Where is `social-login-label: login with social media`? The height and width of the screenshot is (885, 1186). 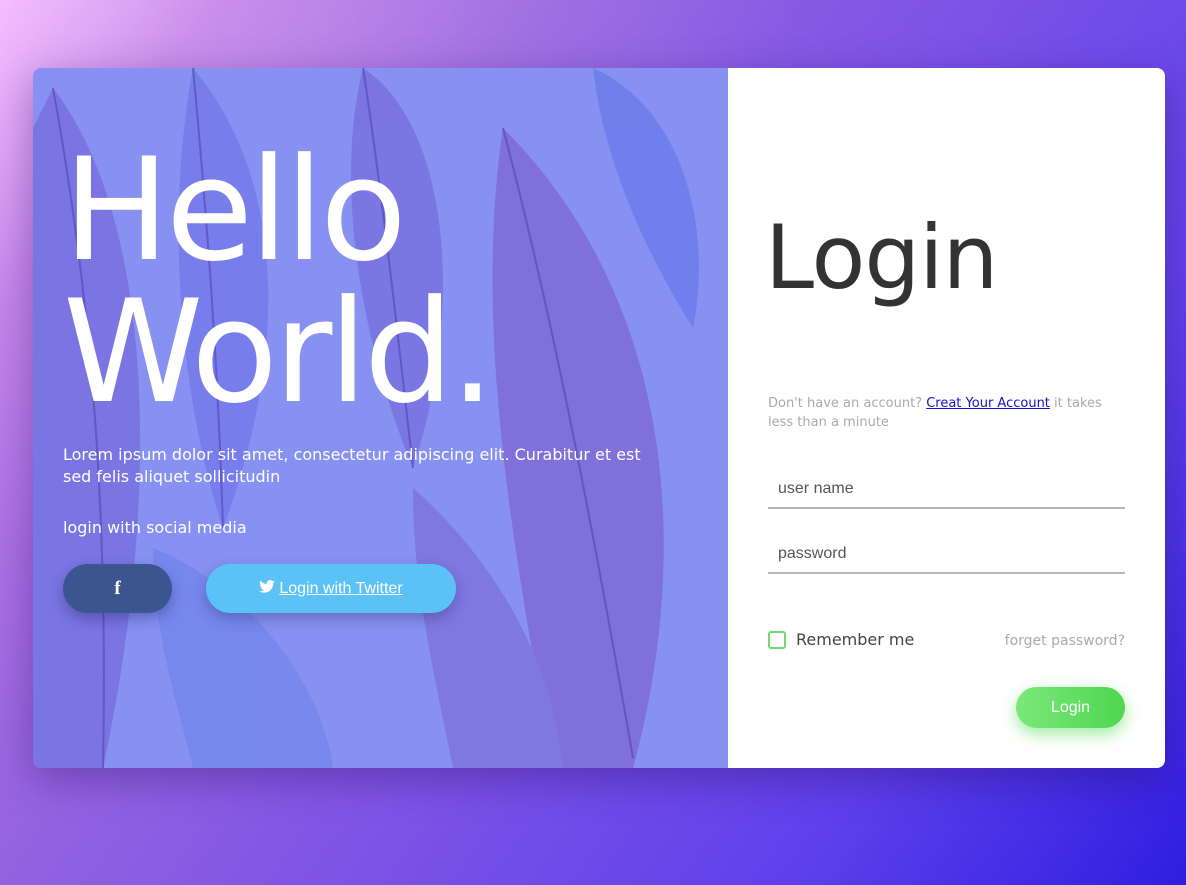 social-login-label: login with social media is located at coordinates (155, 527).